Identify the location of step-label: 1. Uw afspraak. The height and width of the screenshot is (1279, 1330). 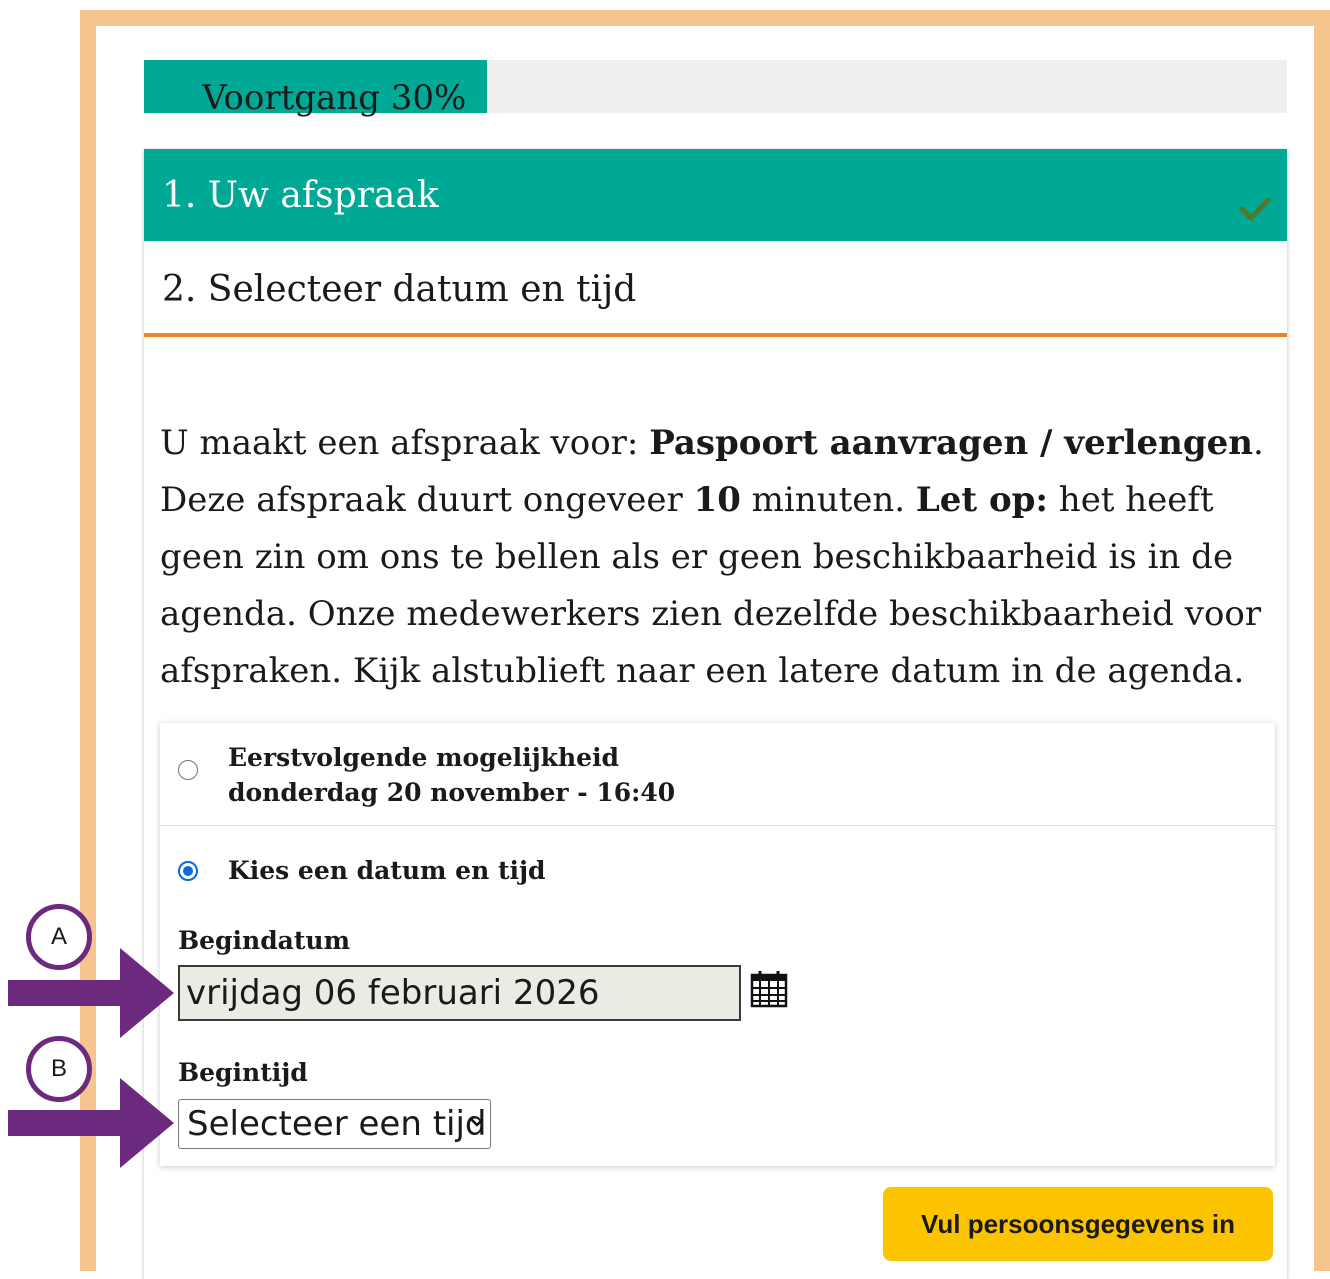
(300, 195).